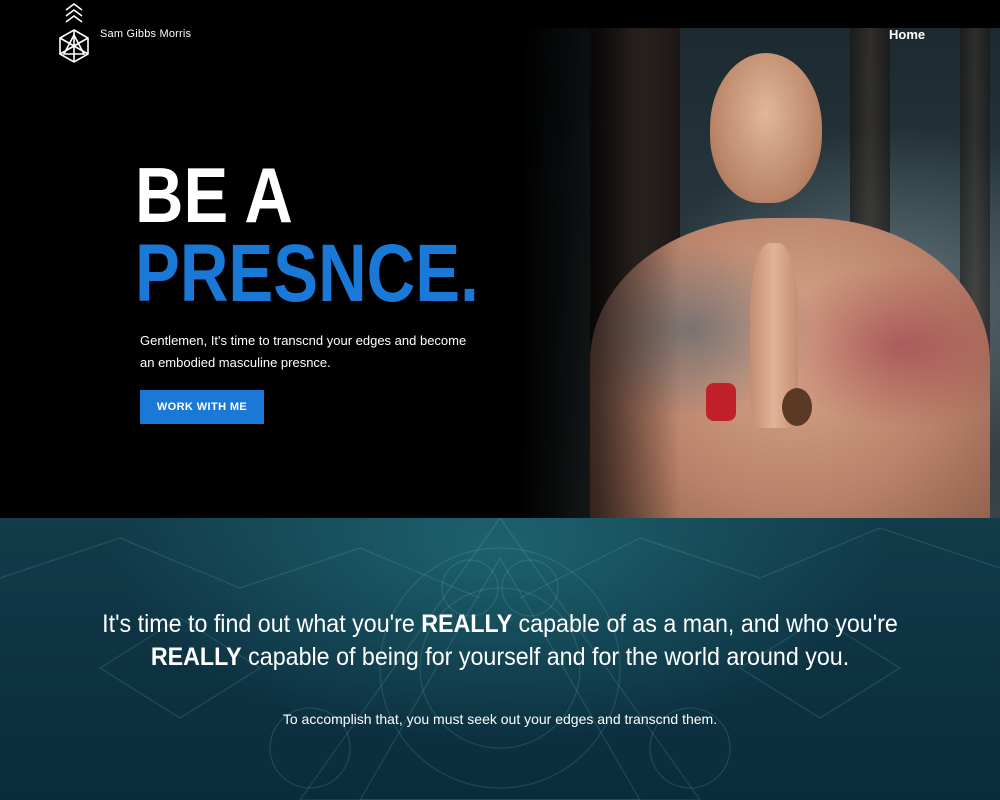  Describe the element at coordinates (705, 624) in the screenshot. I see `statement-part2: capable of as a man, and who you're` at that location.